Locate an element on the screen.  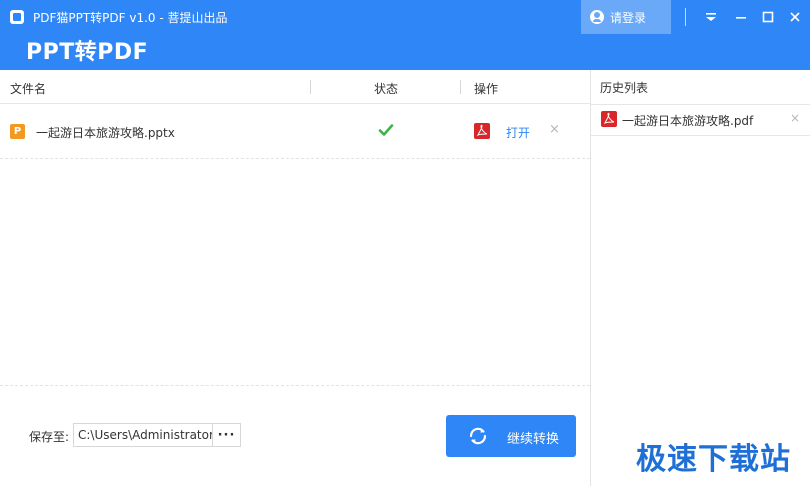
maximize-button is located at coordinates (768, 17).